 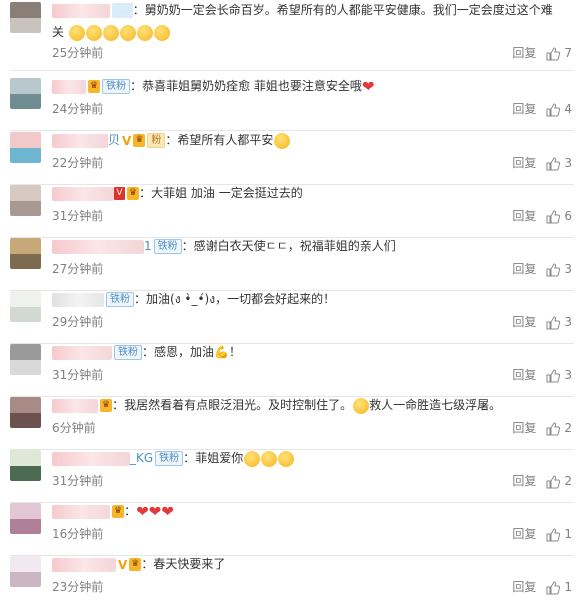 I want to click on comment-text: 感恩，加油💪！, so click(x=197, y=352).